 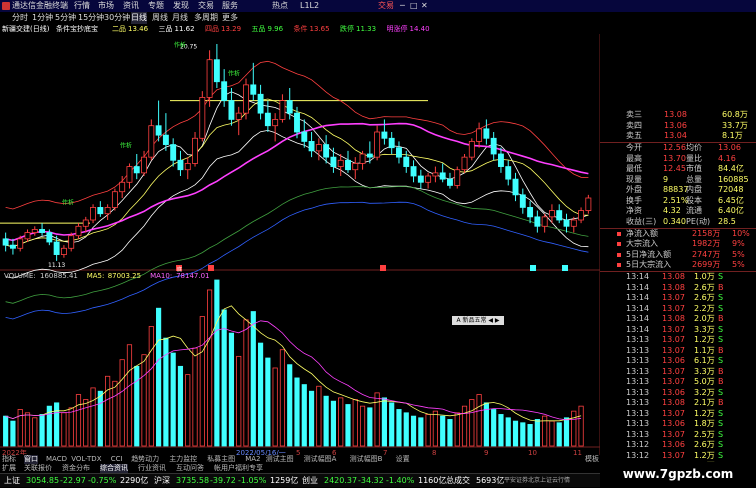 What do you see at coordinates (152, 468) in the screenshot?
I see `extension-tab: 行业资讯` at bounding box center [152, 468].